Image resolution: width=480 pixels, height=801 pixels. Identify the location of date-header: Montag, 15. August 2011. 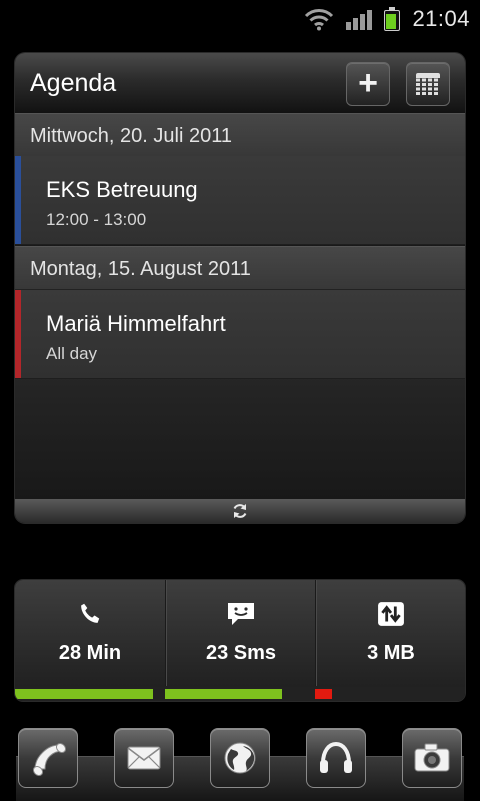
(240, 268).